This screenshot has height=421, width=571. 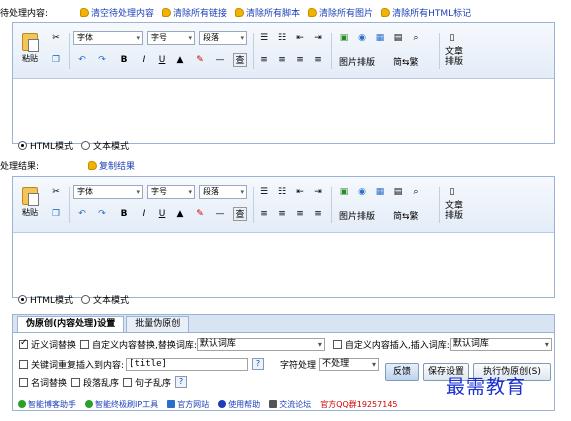 I want to click on char-process-select: 不处理 ▾, so click(x=349, y=364).